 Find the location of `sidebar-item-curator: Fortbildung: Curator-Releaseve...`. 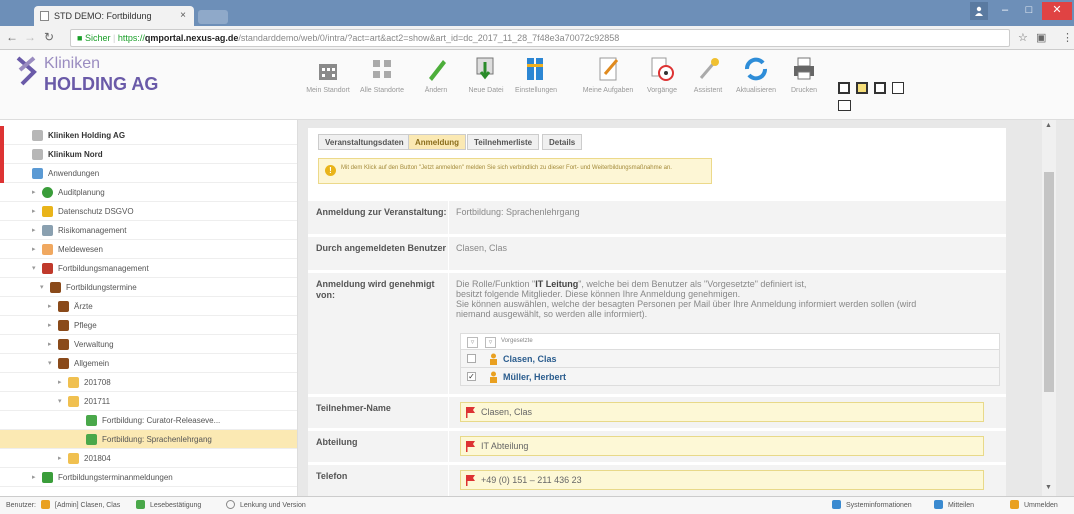

sidebar-item-curator: Fortbildung: Curator-Releaseve... is located at coordinates (148, 420).